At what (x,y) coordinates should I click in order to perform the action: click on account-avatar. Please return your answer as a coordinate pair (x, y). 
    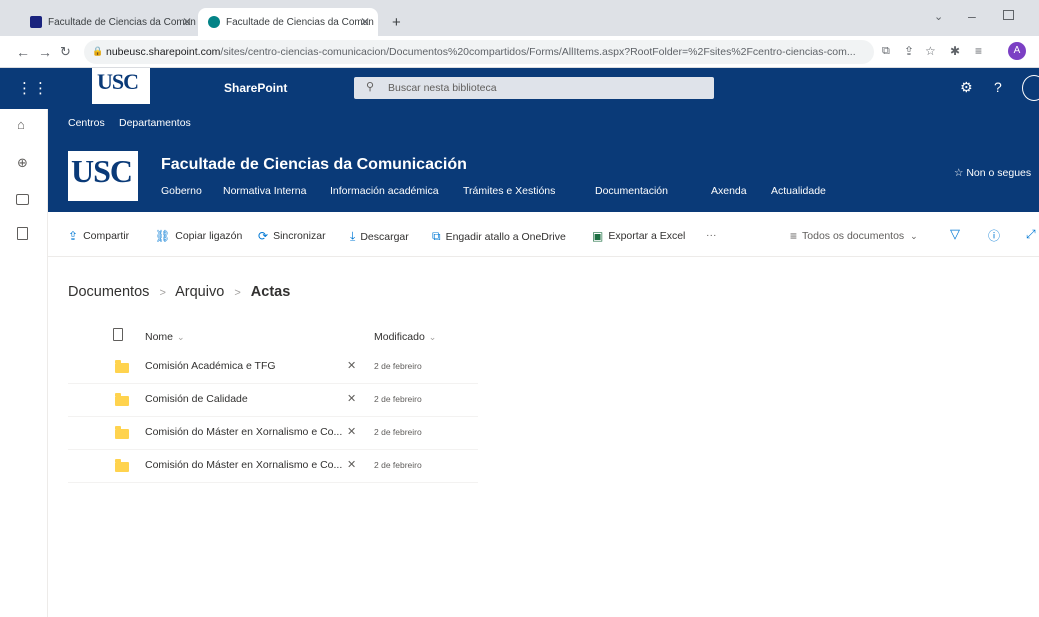
    Looking at the image, I should click on (1030, 88).